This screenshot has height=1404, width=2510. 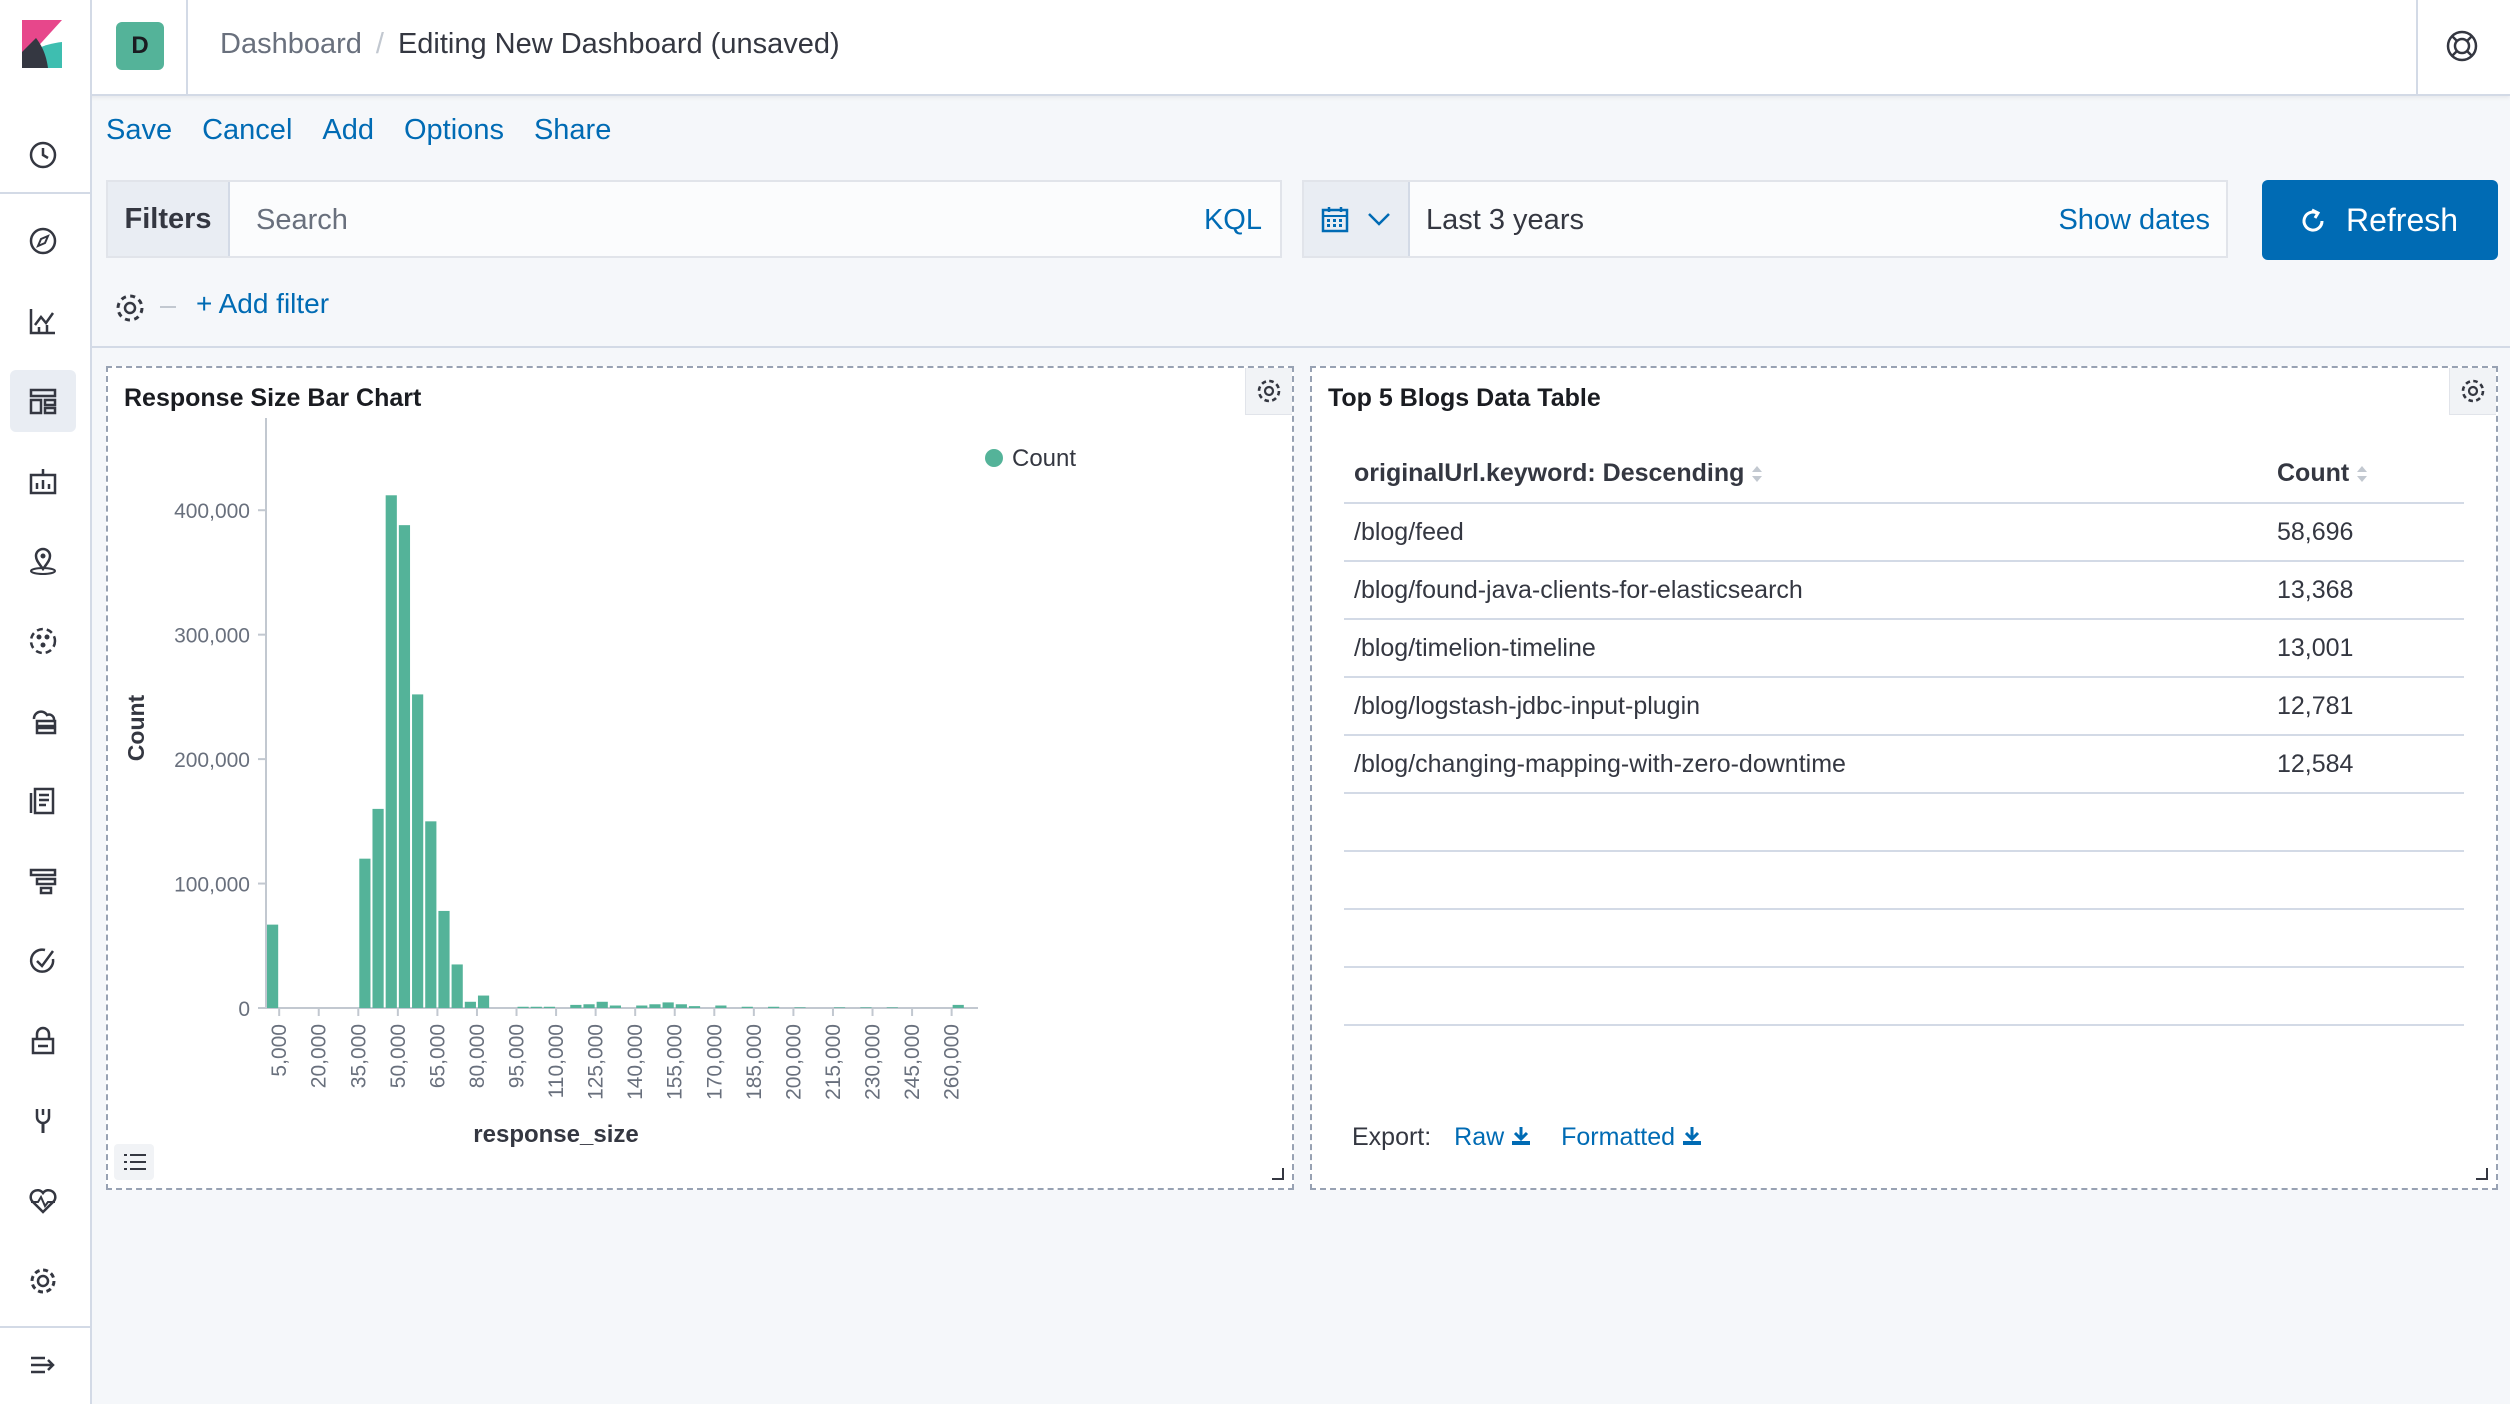 I want to click on help-menu-button, so click(x=2463, y=47).